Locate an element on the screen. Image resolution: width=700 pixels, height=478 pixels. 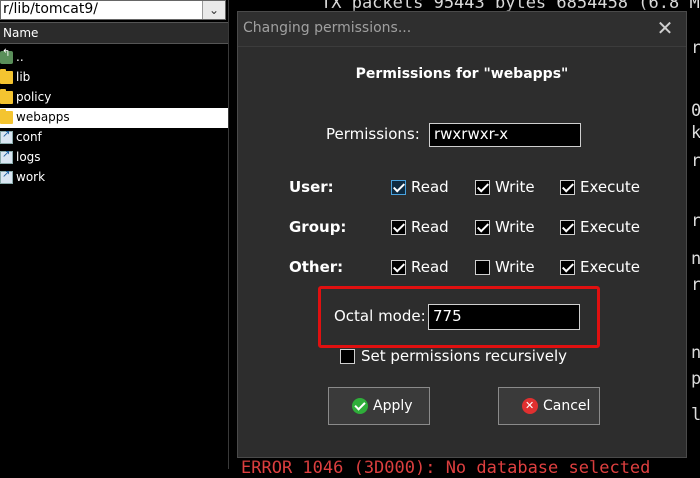
column-header-name: Name is located at coordinates (114, 33).